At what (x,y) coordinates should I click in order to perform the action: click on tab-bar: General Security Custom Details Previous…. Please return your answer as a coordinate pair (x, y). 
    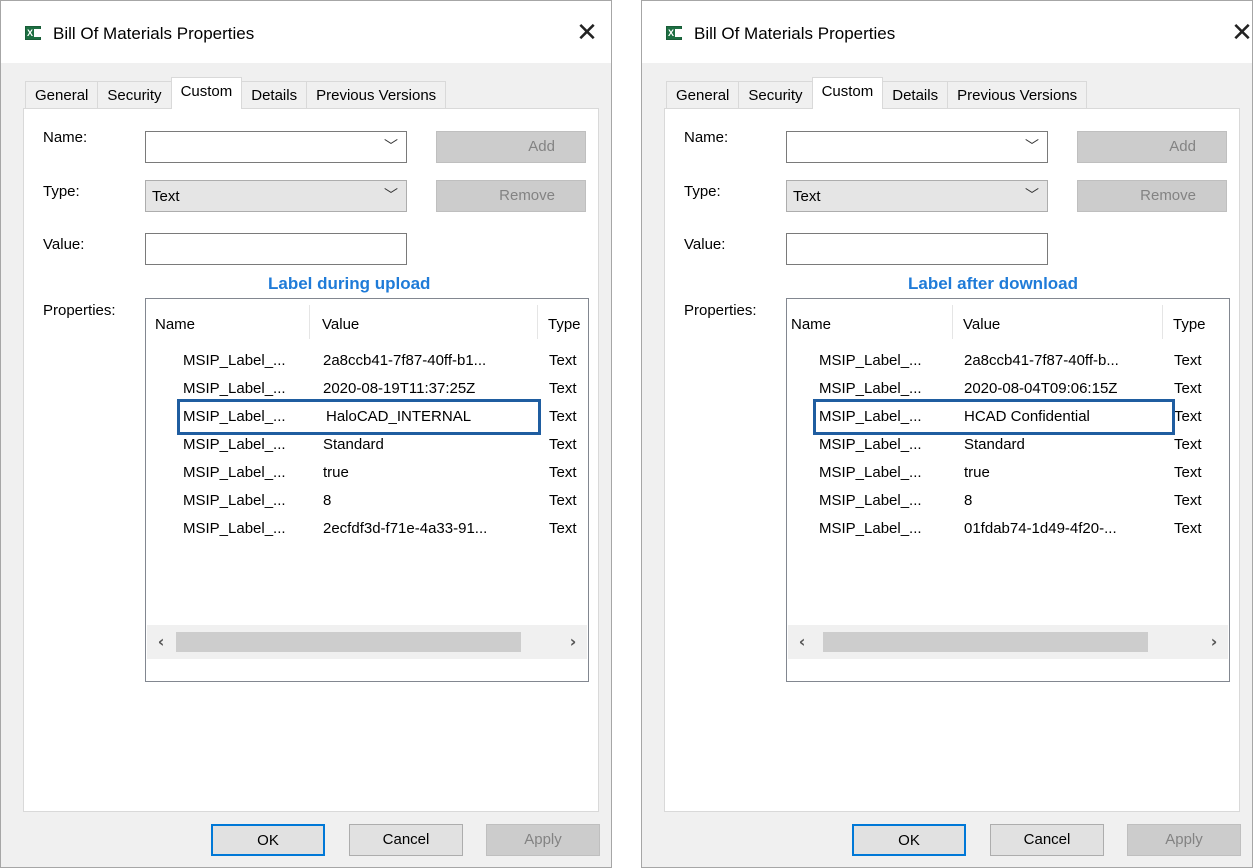
    Looking at the image, I should click on (877, 93).